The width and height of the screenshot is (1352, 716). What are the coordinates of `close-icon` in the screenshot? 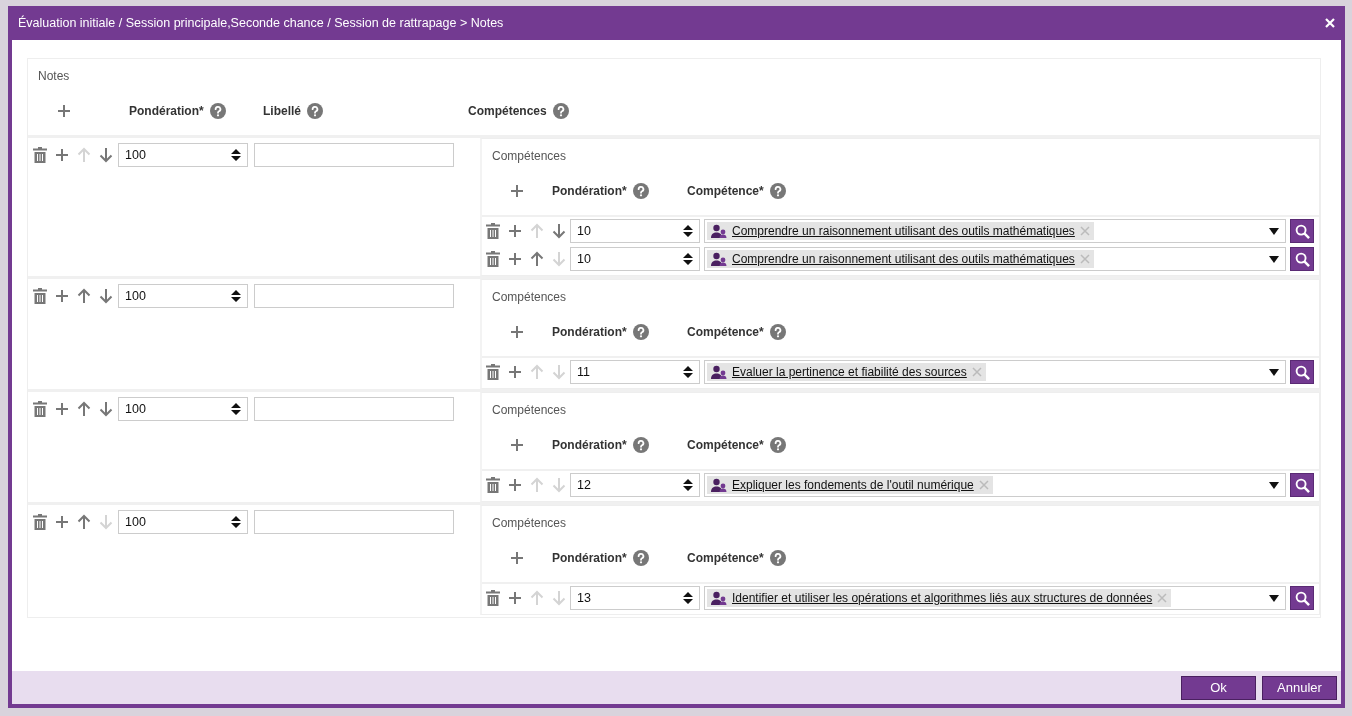 It's located at (1330, 23).